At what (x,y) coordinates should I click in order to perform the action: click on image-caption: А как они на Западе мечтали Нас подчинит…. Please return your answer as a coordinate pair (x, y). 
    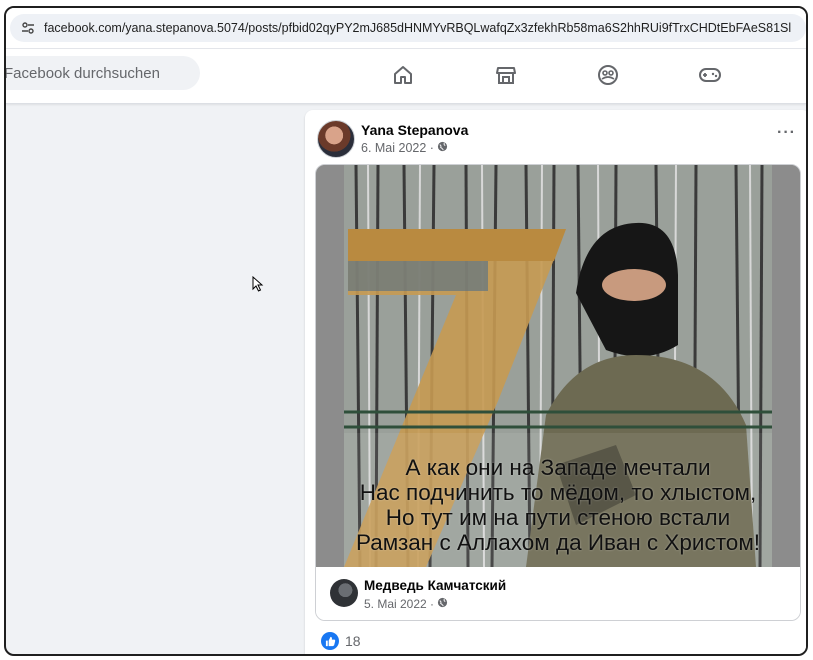
    Looking at the image, I should click on (558, 505).